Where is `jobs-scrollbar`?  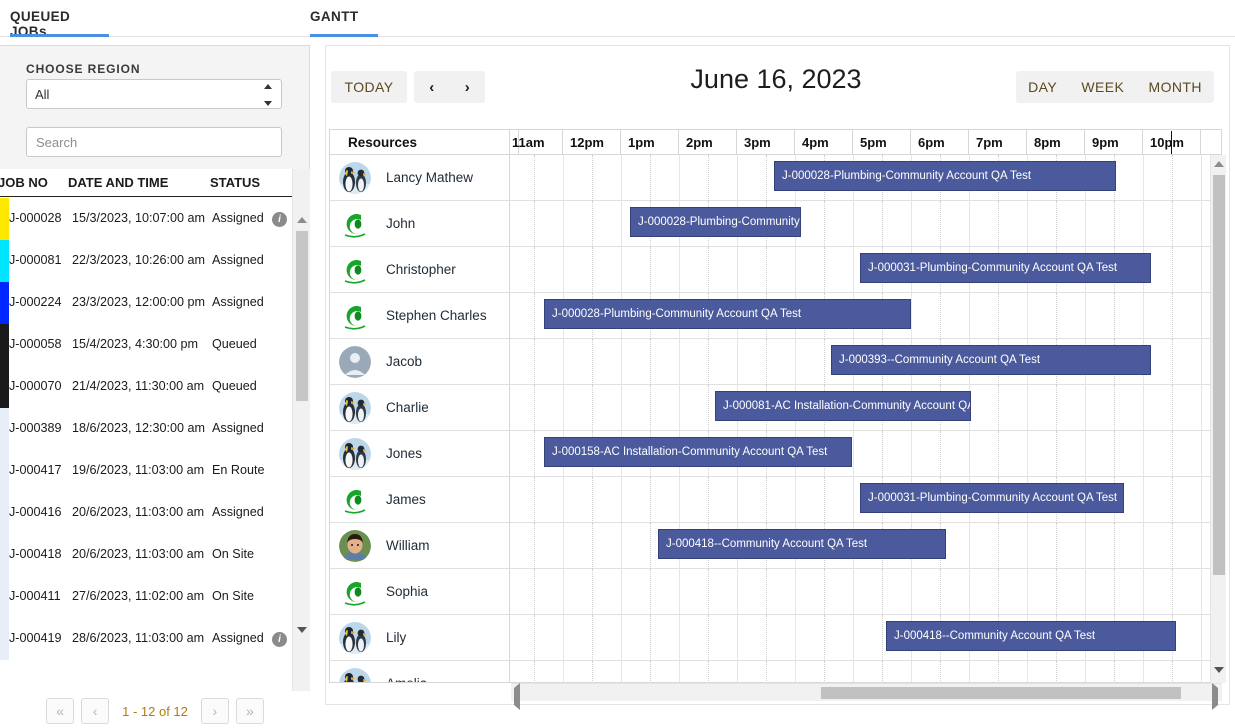
jobs-scrollbar is located at coordinates (301, 430).